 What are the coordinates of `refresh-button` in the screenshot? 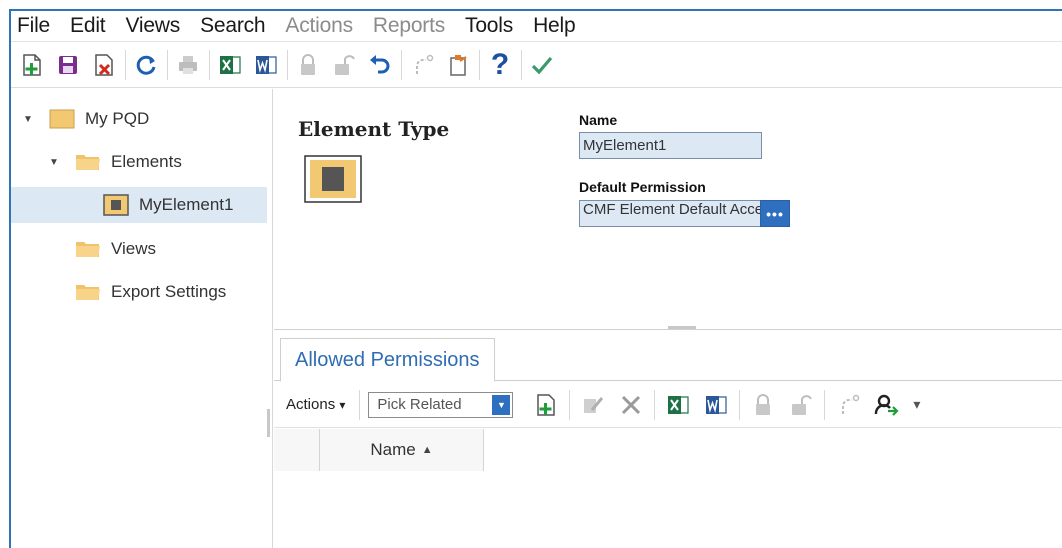 It's located at (146, 65).